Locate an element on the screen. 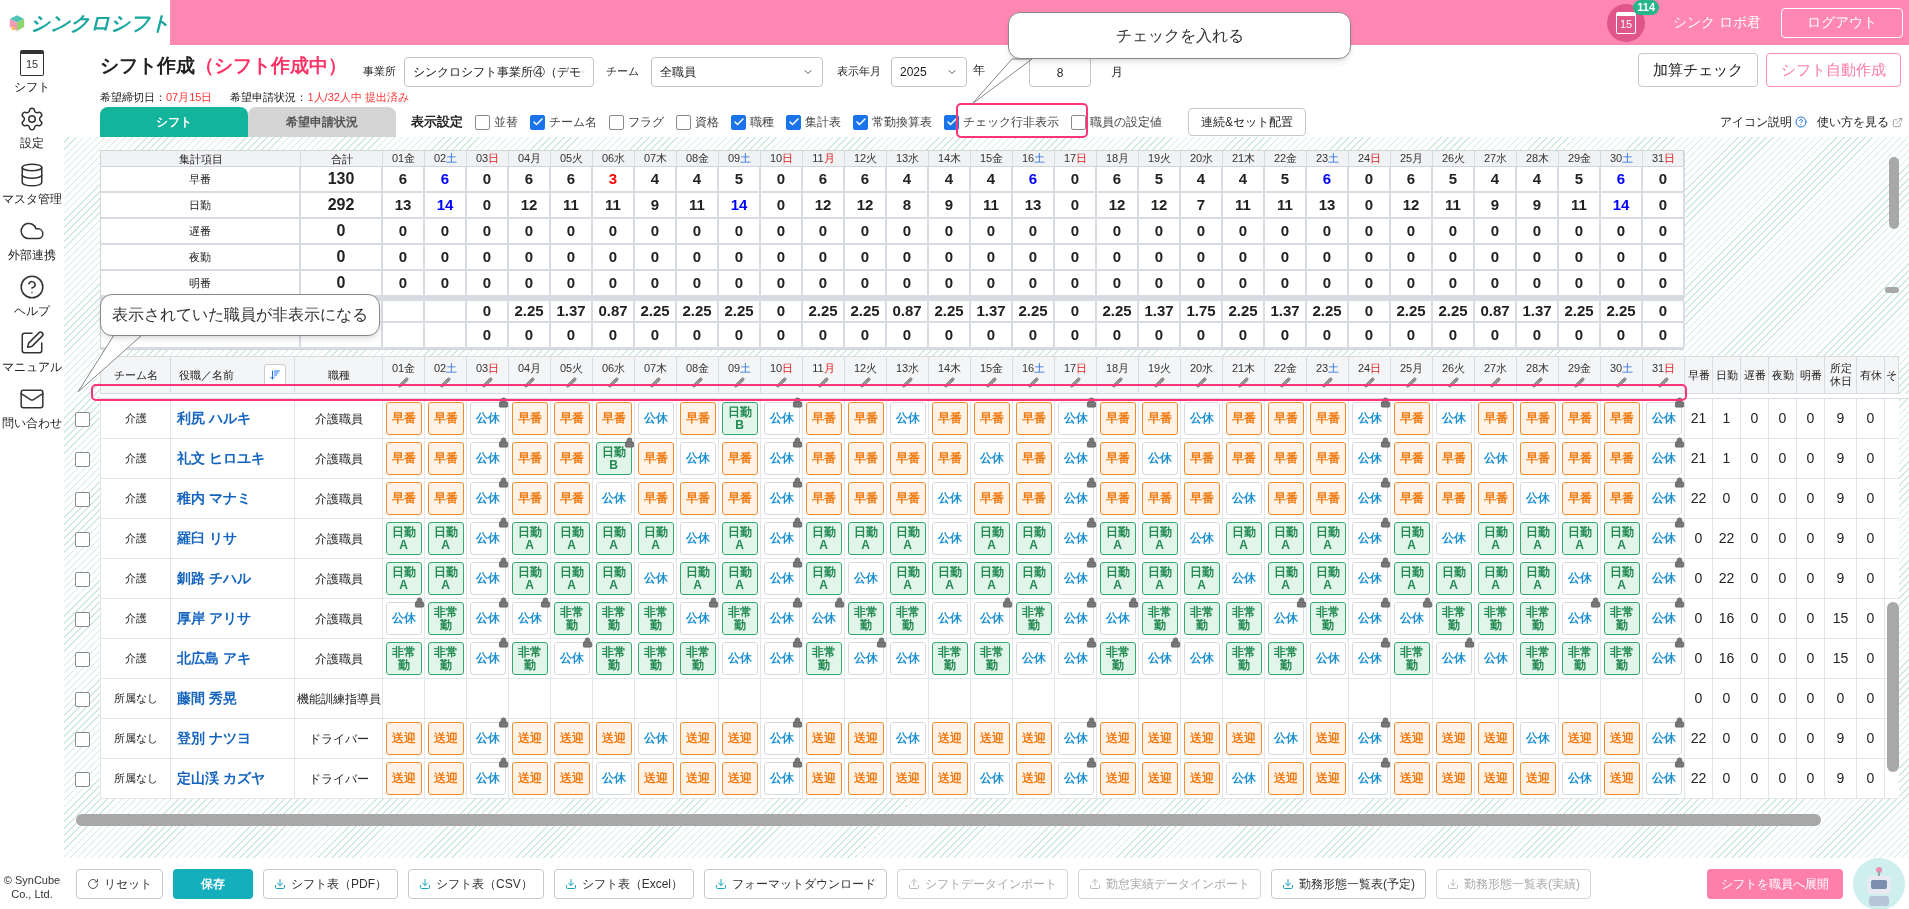 This screenshot has width=1909, height=909. sidebar-item: 外部連携 is located at coordinates (32, 241).